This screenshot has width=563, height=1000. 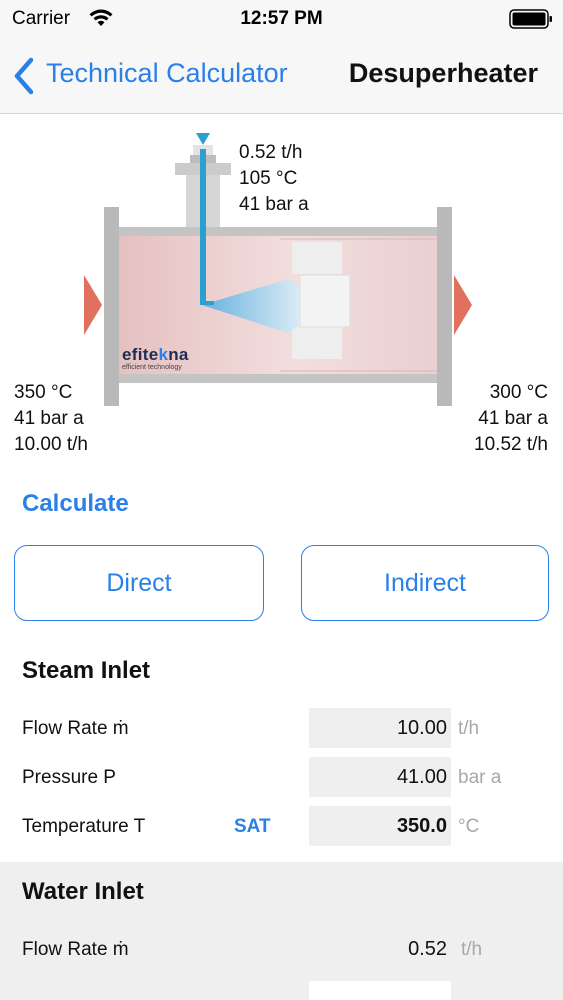 I want to click on steam-outlet-pressure-text: 41 bar a, so click(x=513, y=418).